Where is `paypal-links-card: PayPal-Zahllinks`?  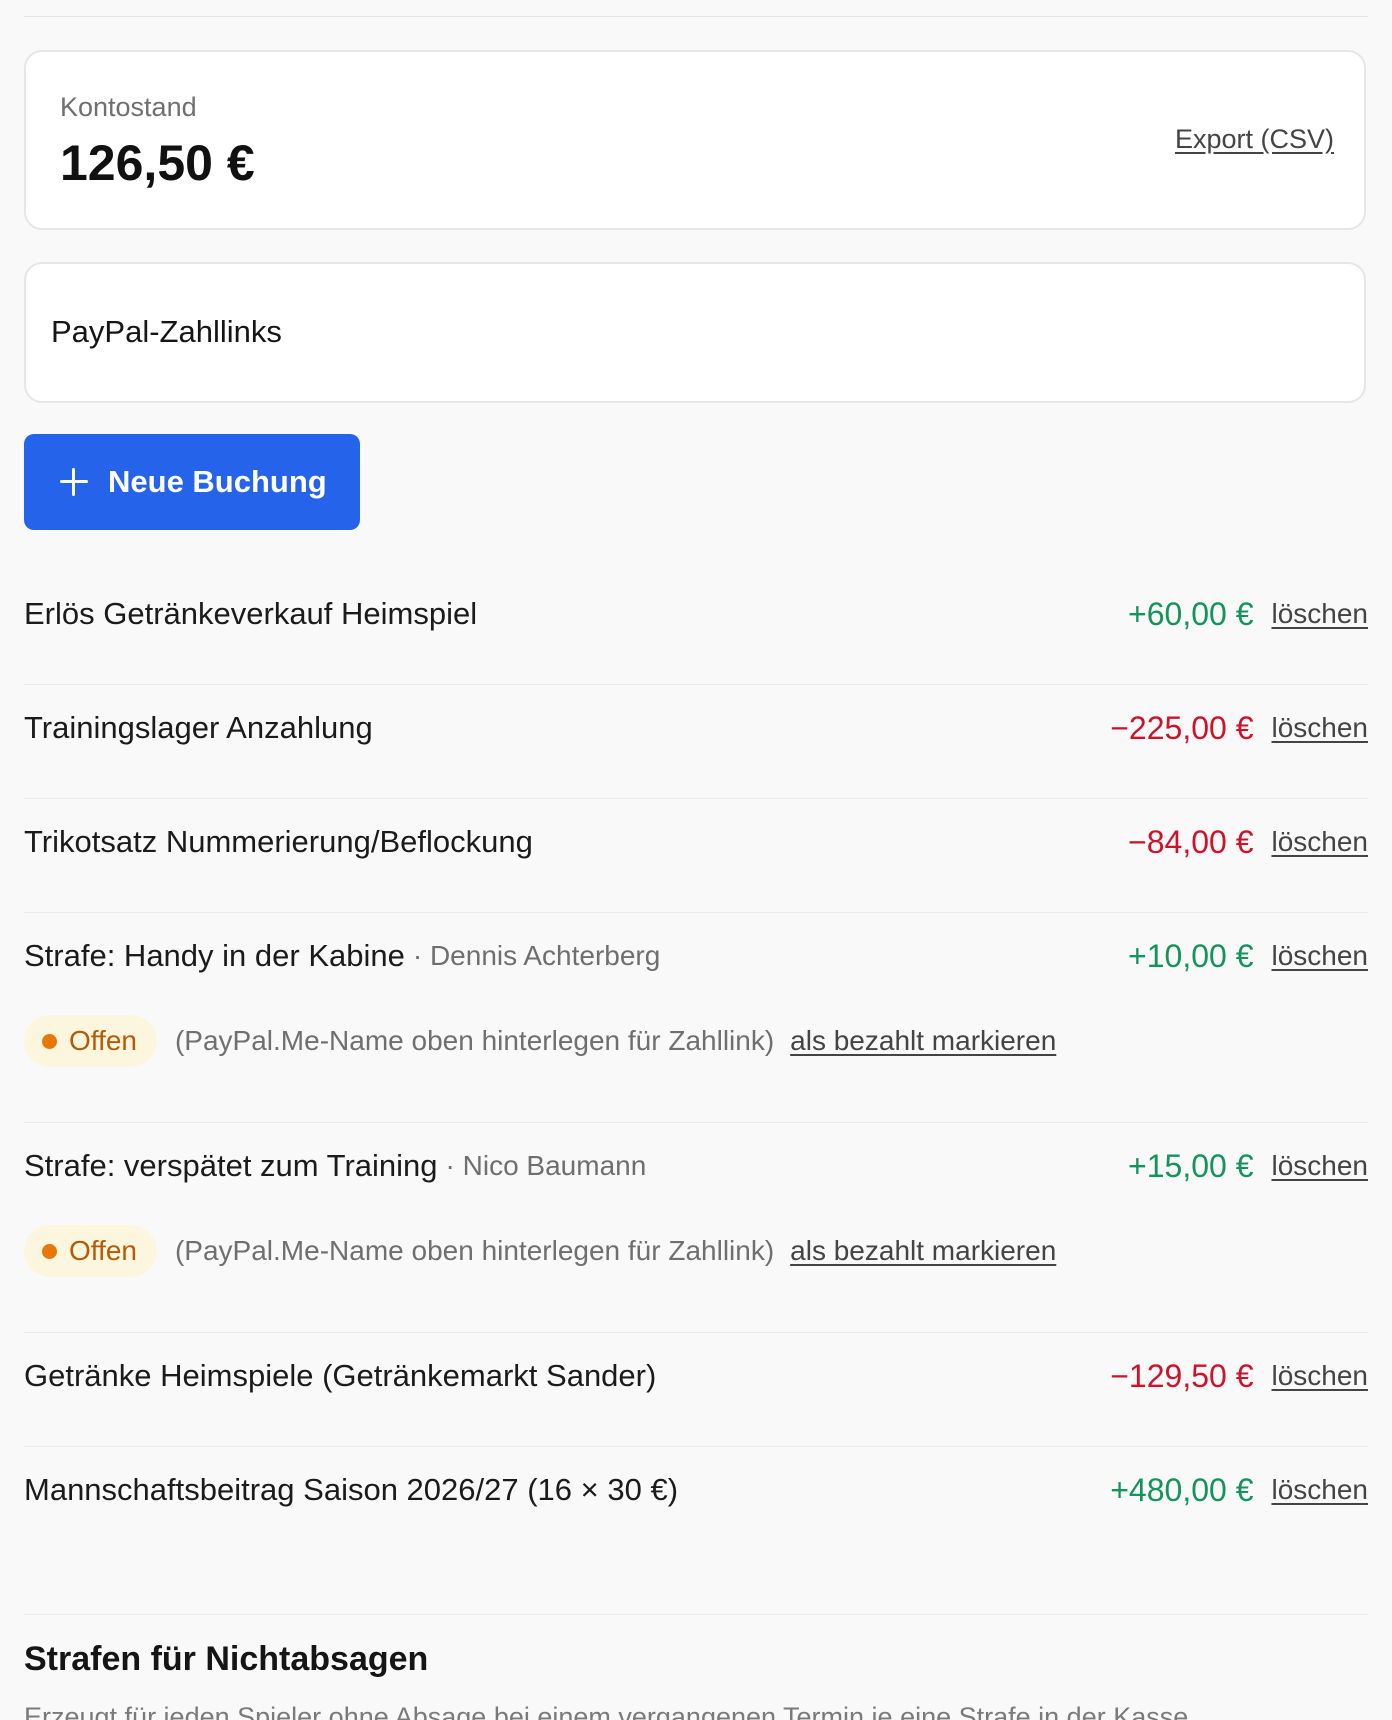
paypal-links-card: PayPal-Zahllinks is located at coordinates (695, 332).